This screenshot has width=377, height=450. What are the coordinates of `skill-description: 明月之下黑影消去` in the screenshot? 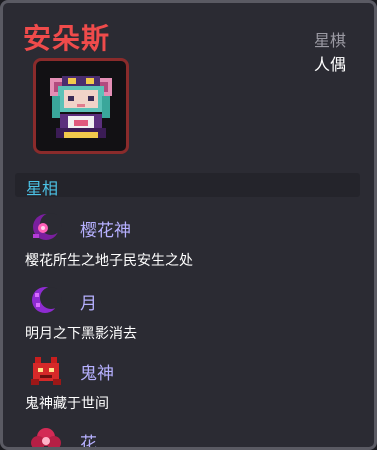 It's located at (81, 334).